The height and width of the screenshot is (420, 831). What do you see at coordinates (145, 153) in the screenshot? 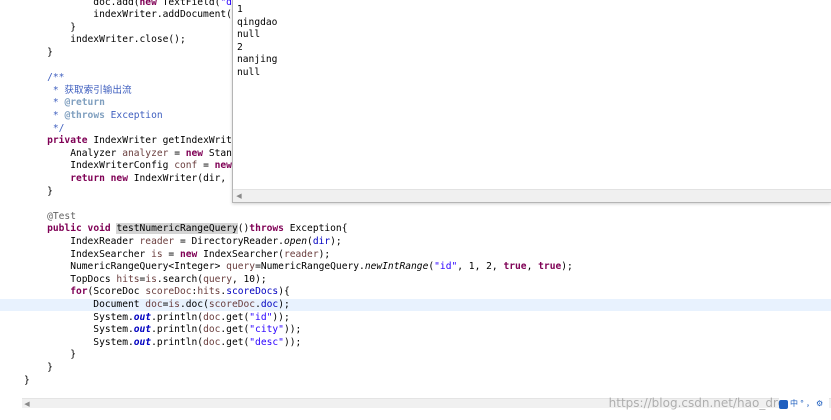
I see `code-token: analyzer` at bounding box center [145, 153].